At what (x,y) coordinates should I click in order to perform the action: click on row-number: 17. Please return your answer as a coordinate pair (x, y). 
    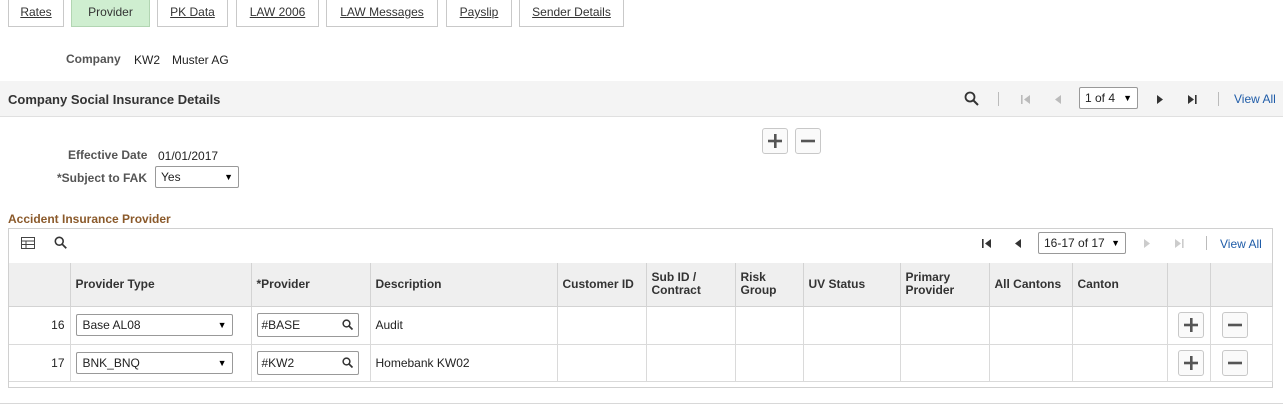
    Looking at the image, I should click on (40, 363).